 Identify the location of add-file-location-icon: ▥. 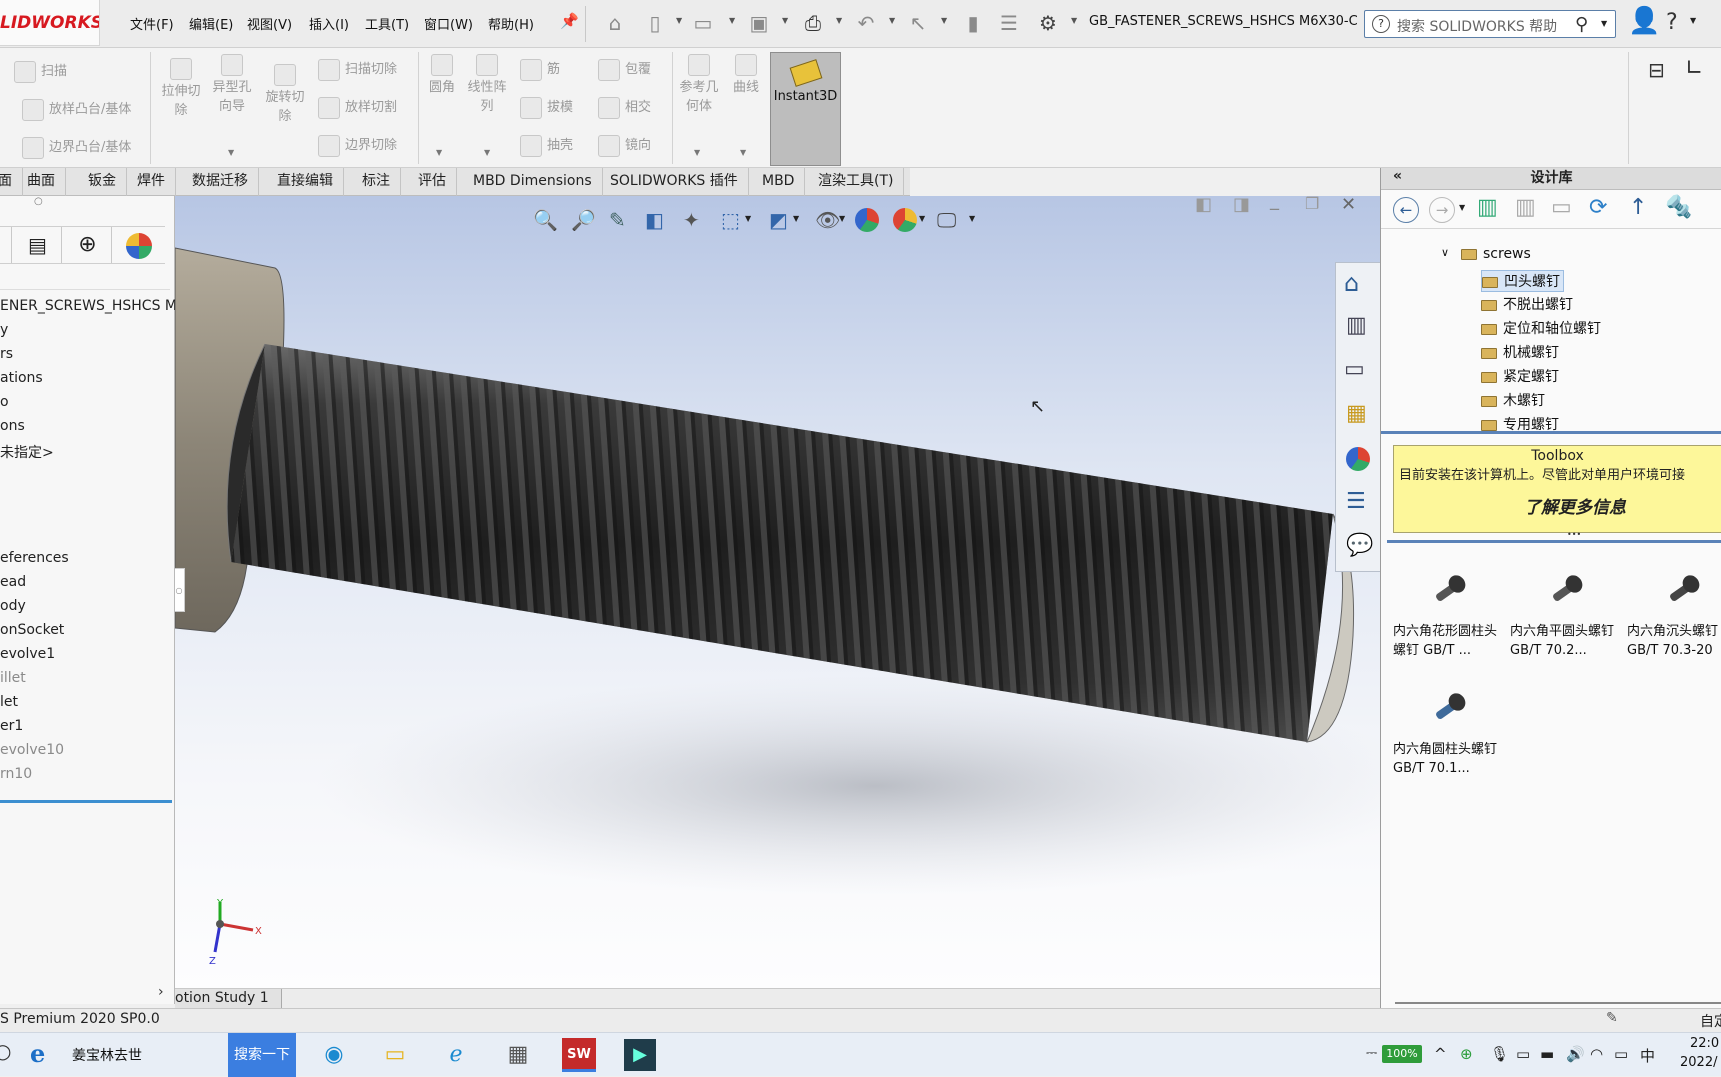
(1525, 207).